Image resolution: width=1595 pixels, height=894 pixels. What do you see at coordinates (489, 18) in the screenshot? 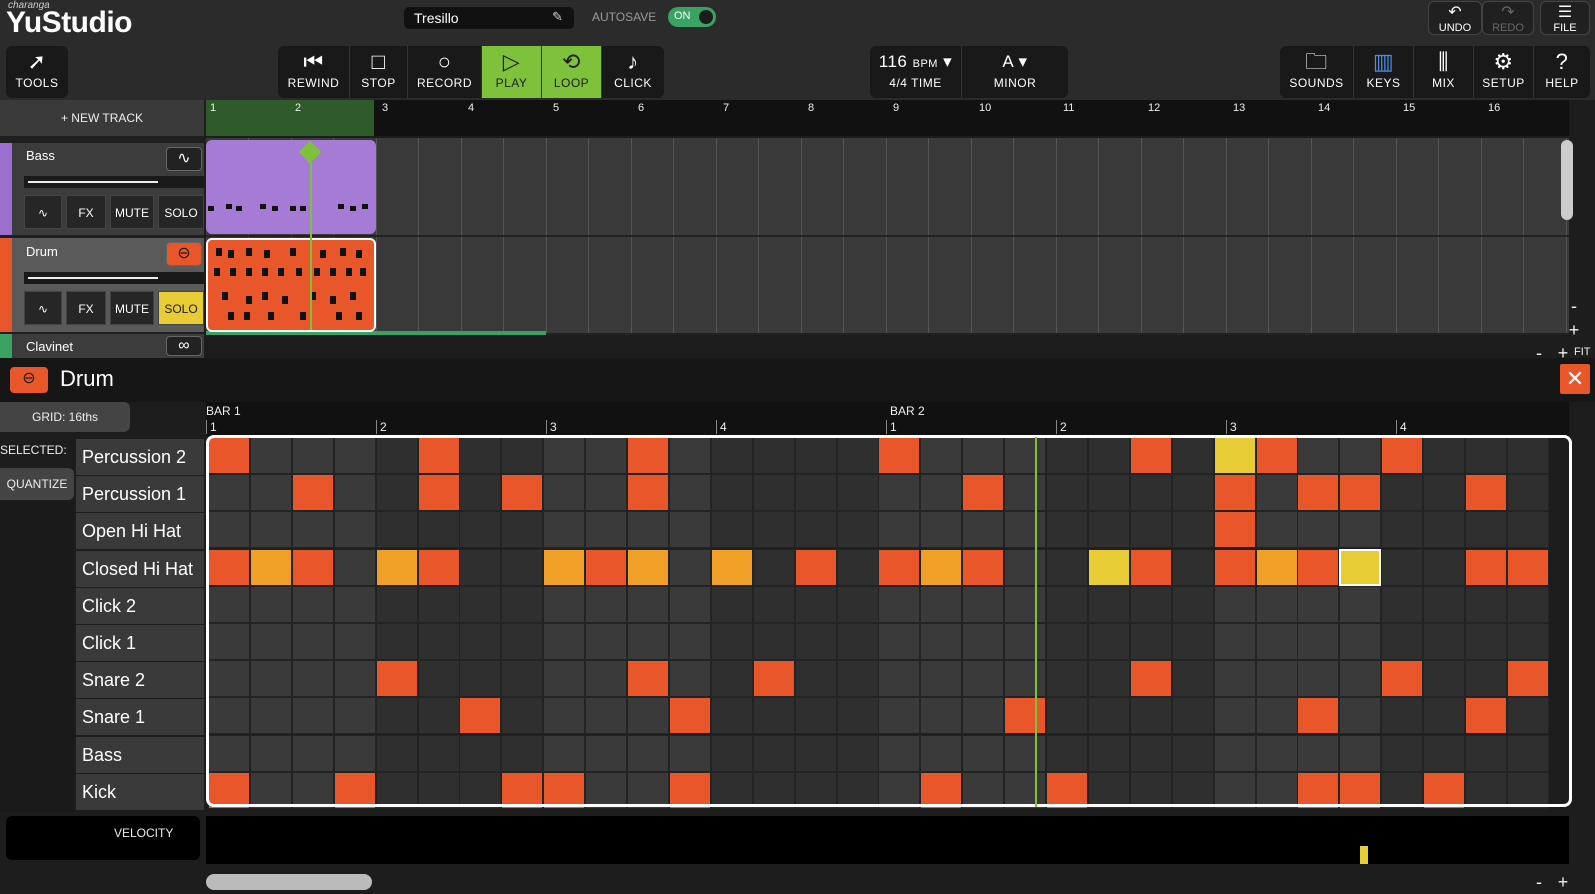
I see `project-name-field: Tresillo` at bounding box center [489, 18].